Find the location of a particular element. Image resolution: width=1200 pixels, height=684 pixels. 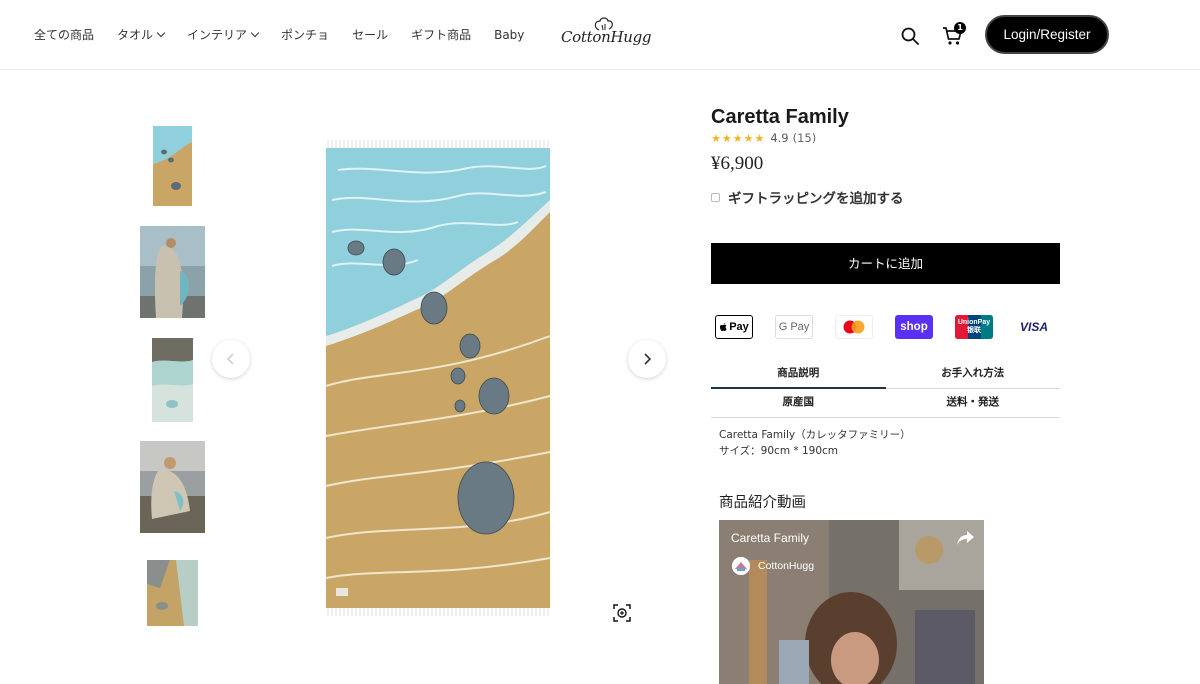

nav-poncho: ポンチョ is located at coordinates (305, 34).